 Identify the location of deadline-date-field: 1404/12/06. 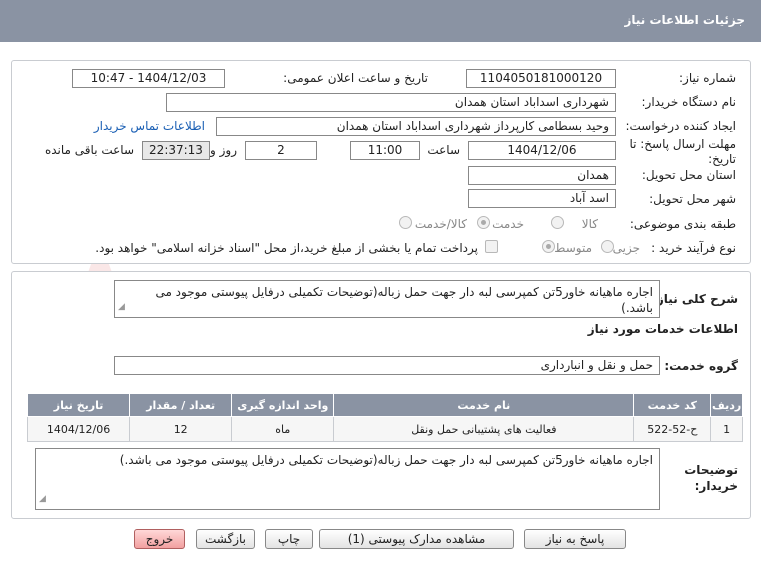
(542, 150).